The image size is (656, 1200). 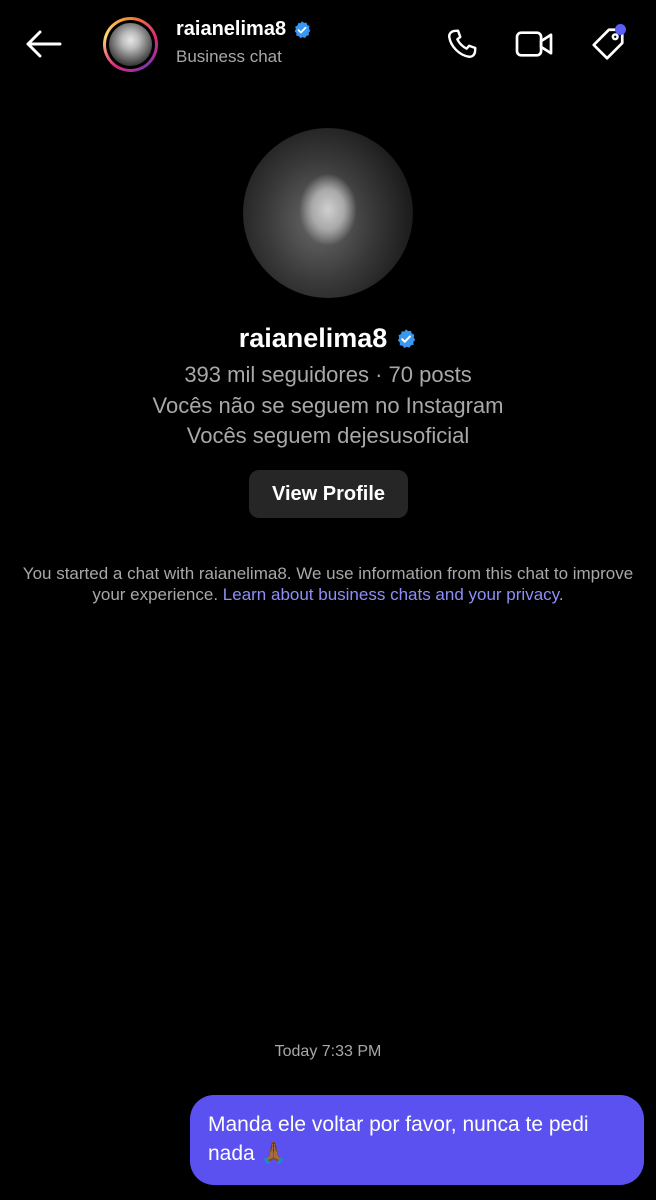 What do you see at coordinates (328, 435) in the screenshot?
I see `mutual-follow: Vocês seguem dejesusoficial` at bounding box center [328, 435].